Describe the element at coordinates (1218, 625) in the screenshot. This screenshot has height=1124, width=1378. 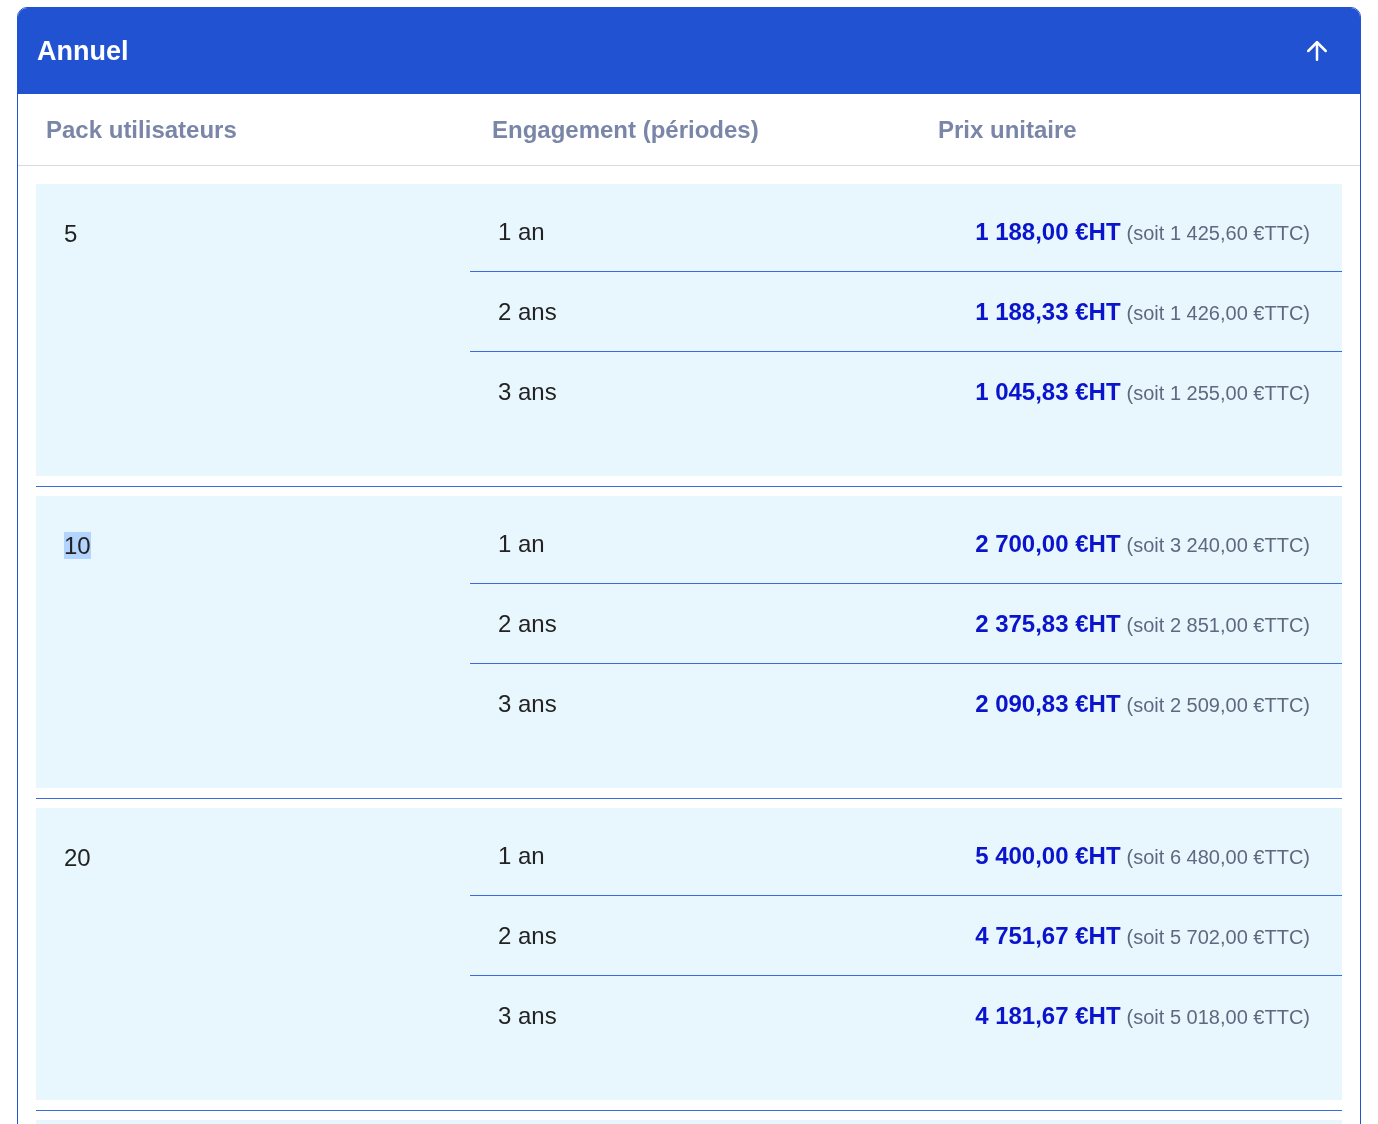
I see `price-ttc: (soit 2 851,00 €TTC)` at that location.